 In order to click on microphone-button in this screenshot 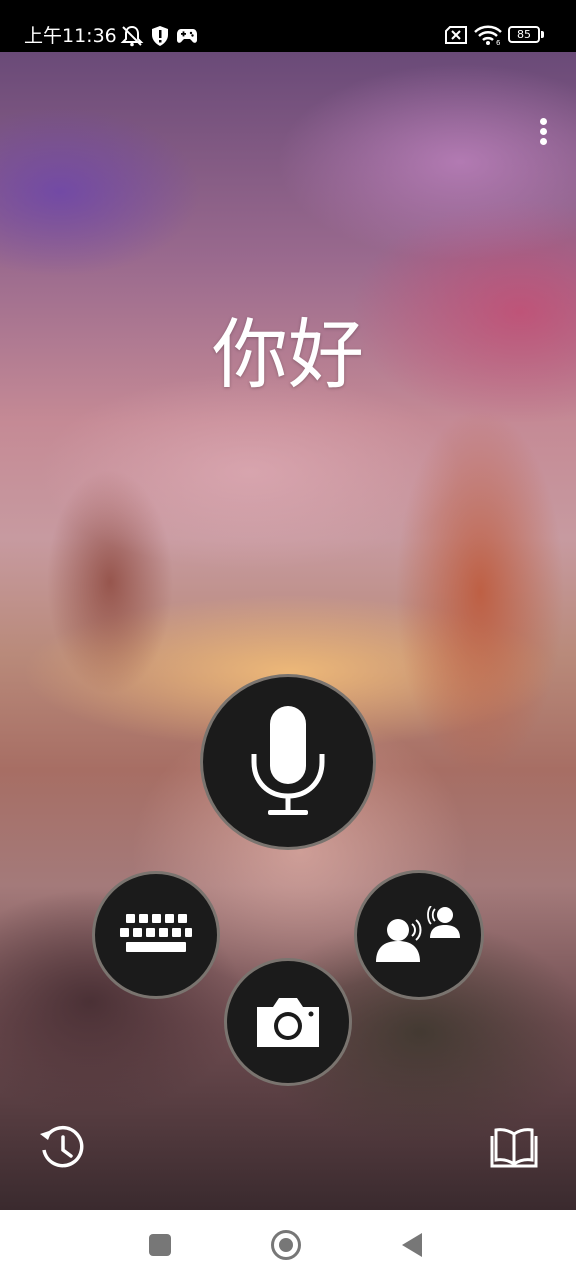, I will do `click(288, 762)`.